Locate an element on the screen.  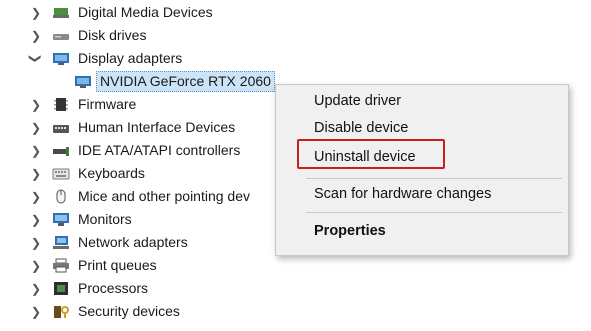
menu-item-uninstall-device: Uninstall device is located at coordinates (365, 157).